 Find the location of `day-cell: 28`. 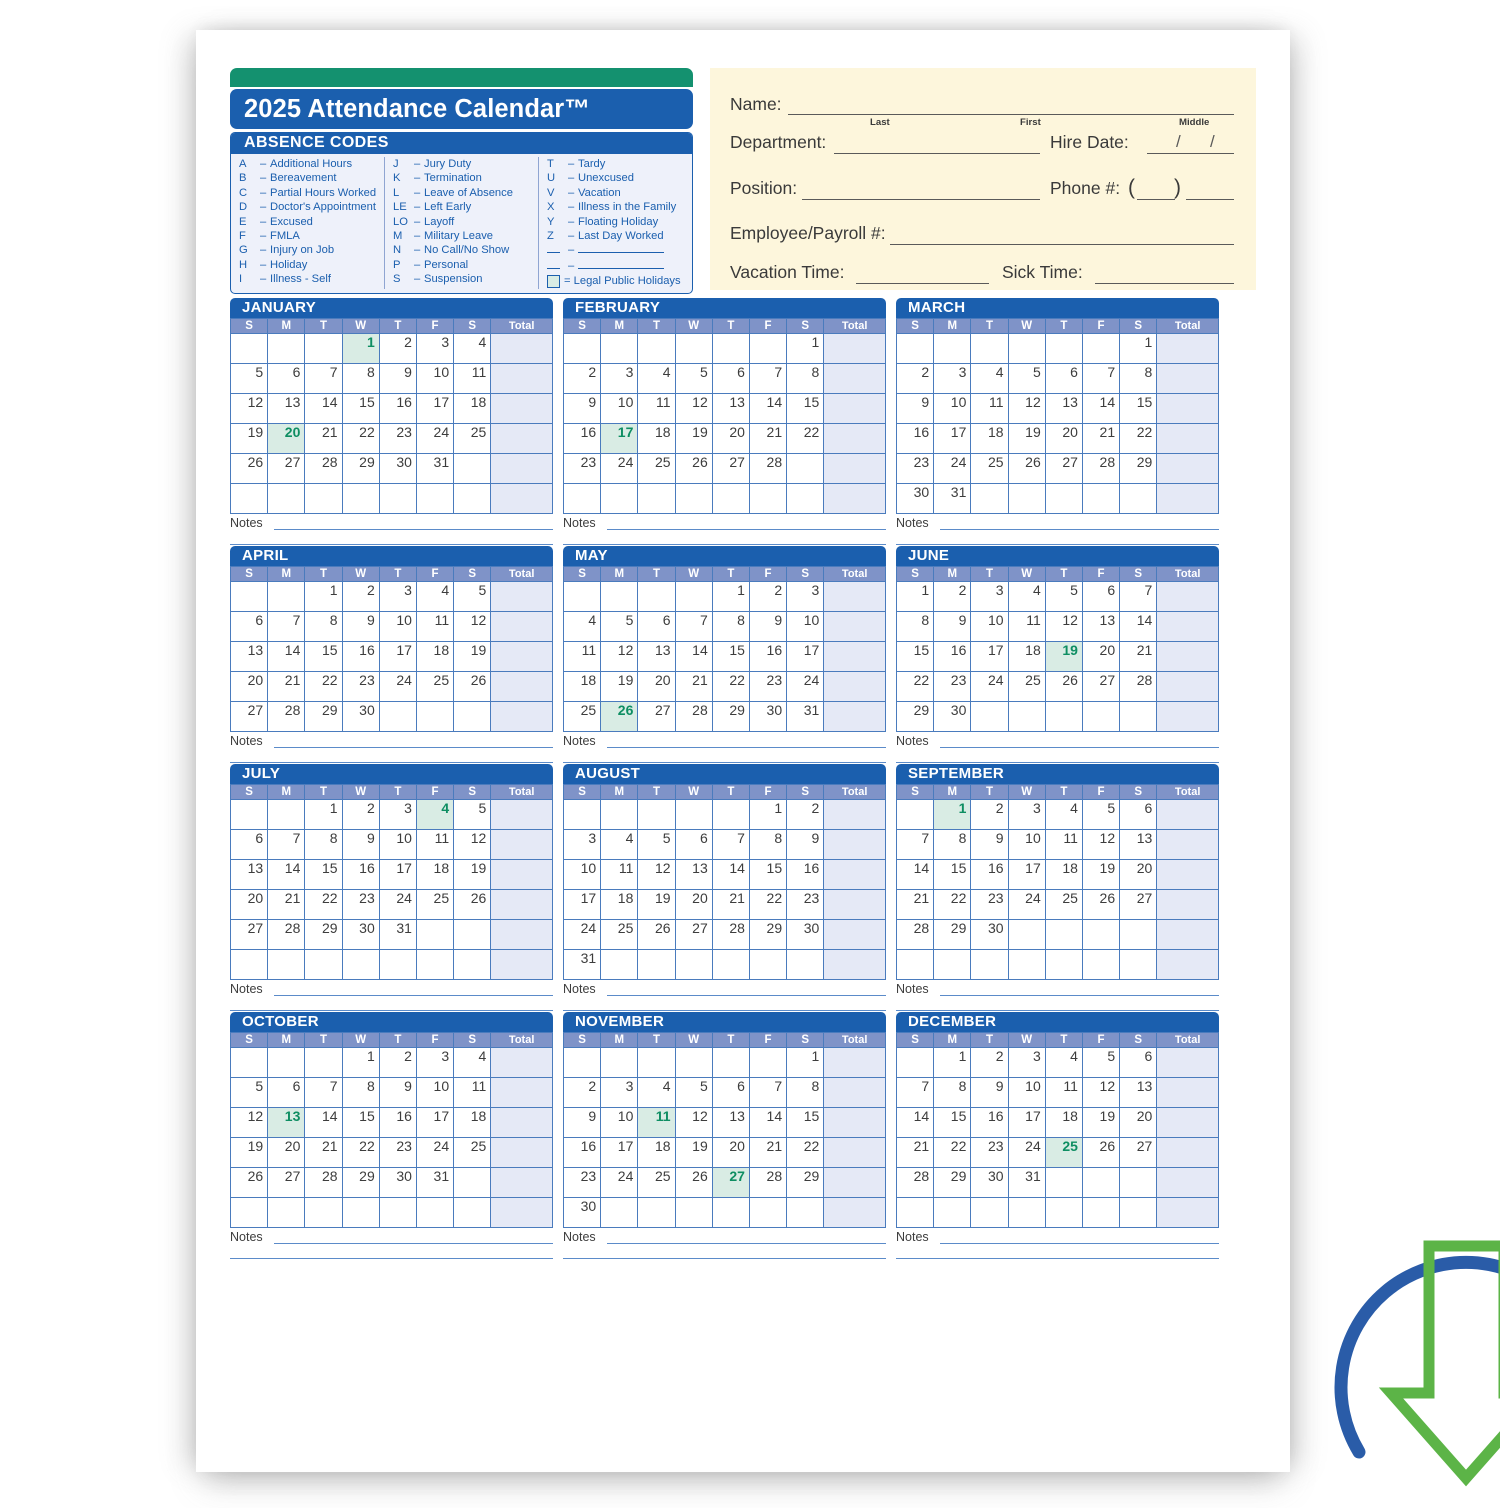

day-cell: 28 is located at coordinates (1138, 686).